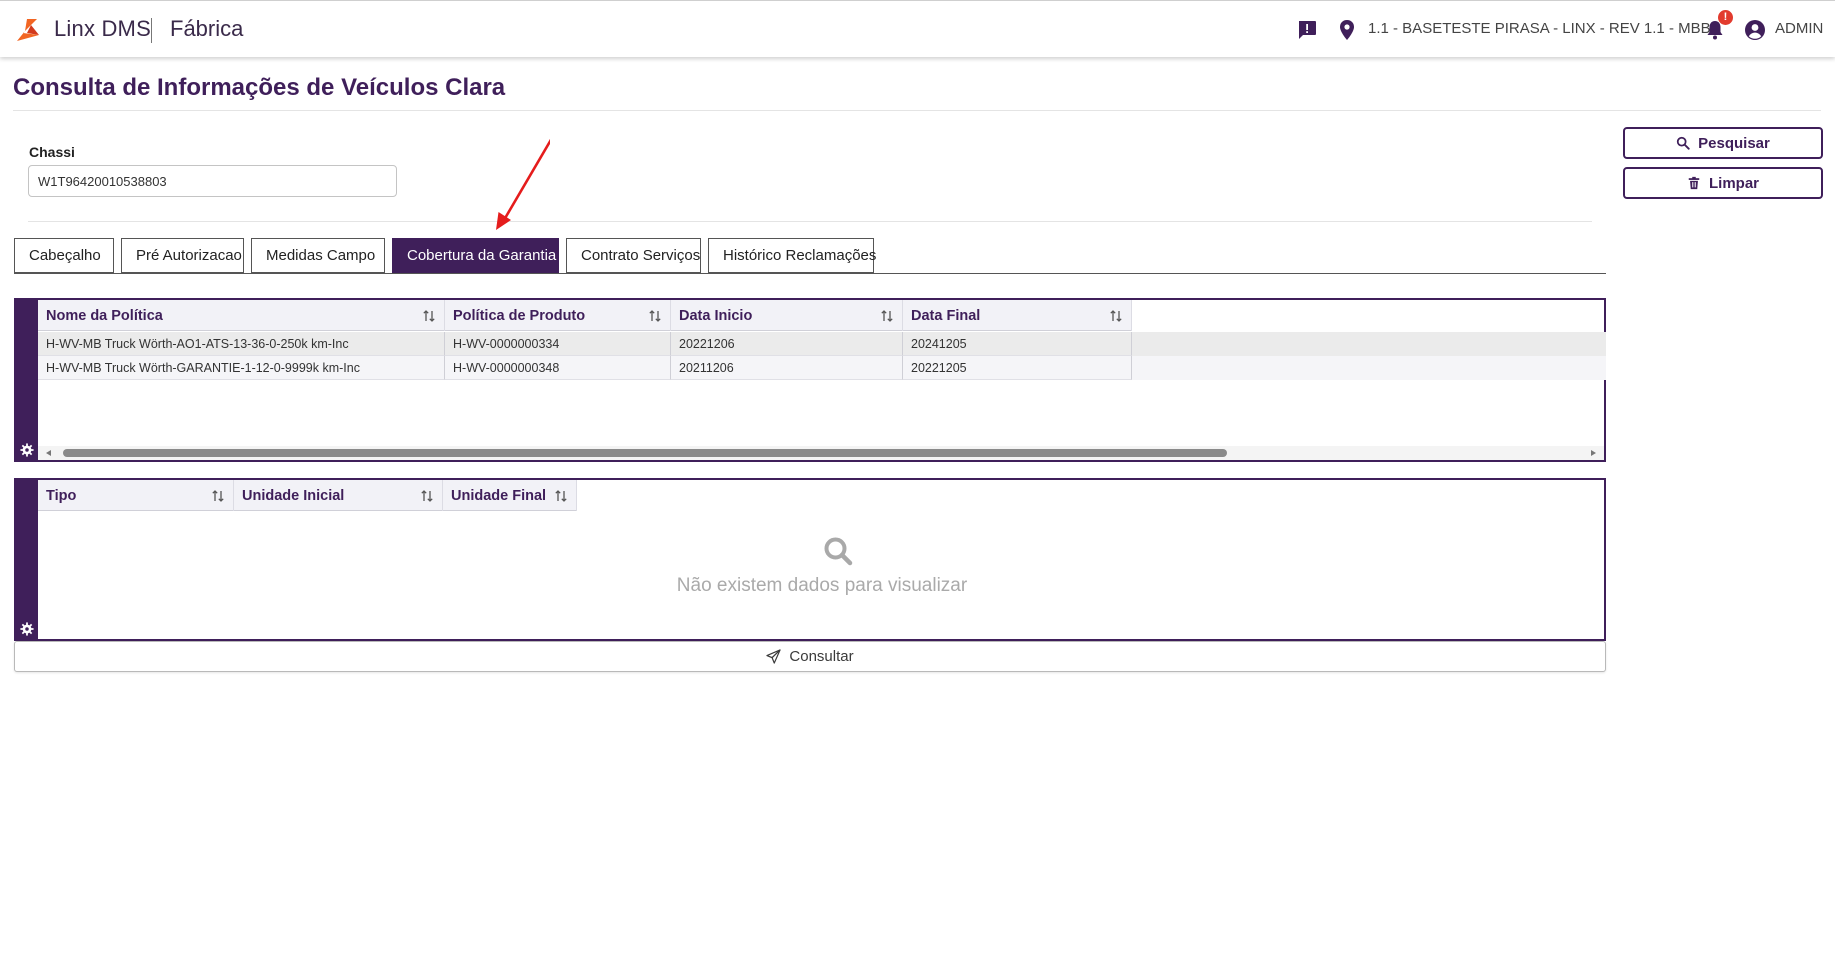 The width and height of the screenshot is (1835, 961). What do you see at coordinates (946, 315) in the screenshot?
I see `column-header-label: Data Final` at bounding box center [946, 315].